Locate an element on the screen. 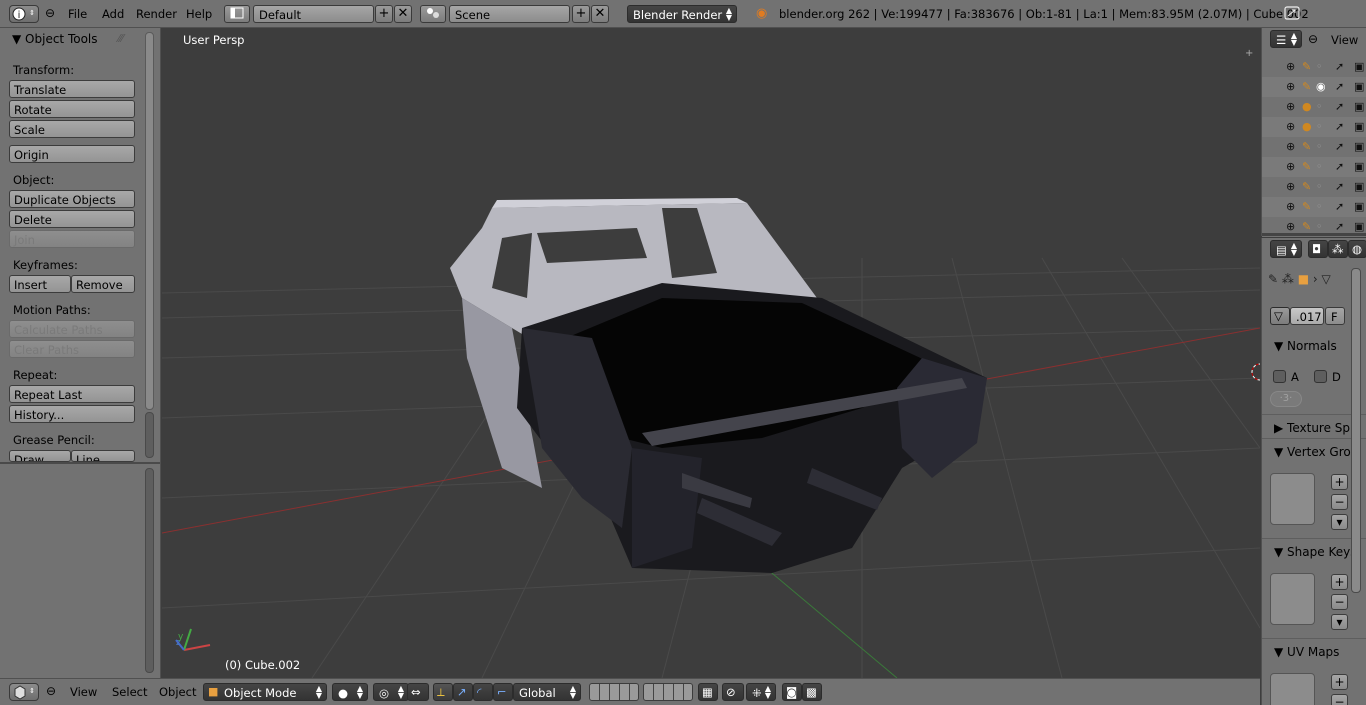 The image size is (1366, 705). delete-scene-button: ✕ is located at coordinates (600, 14).